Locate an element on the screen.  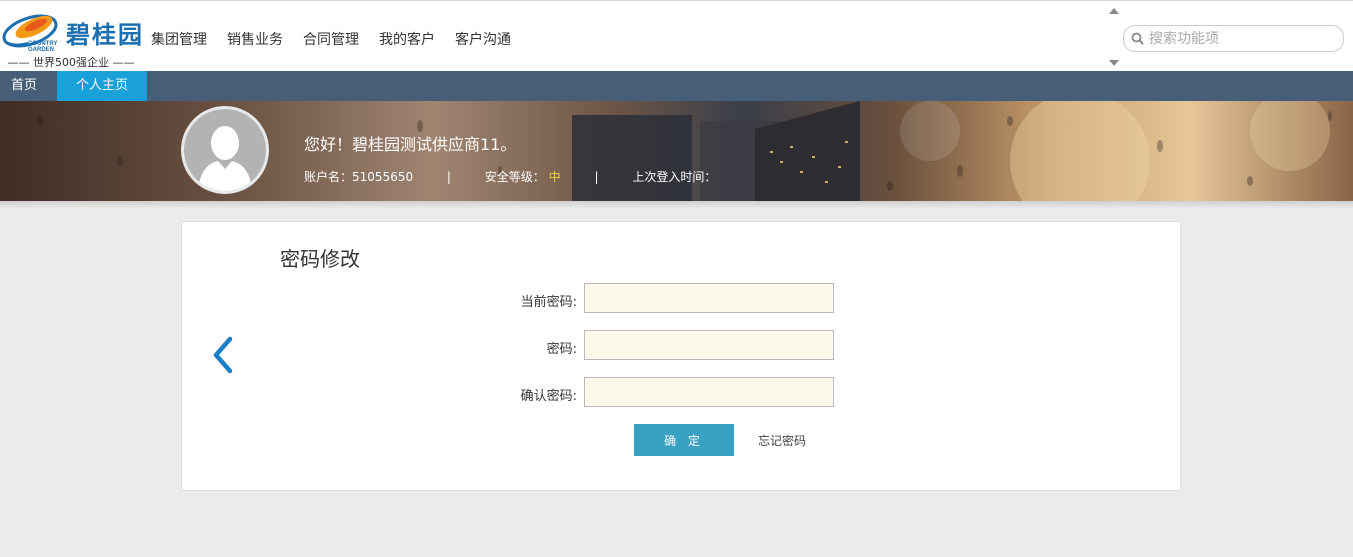
chevron-left-icon is located at coordinates (223, 355).